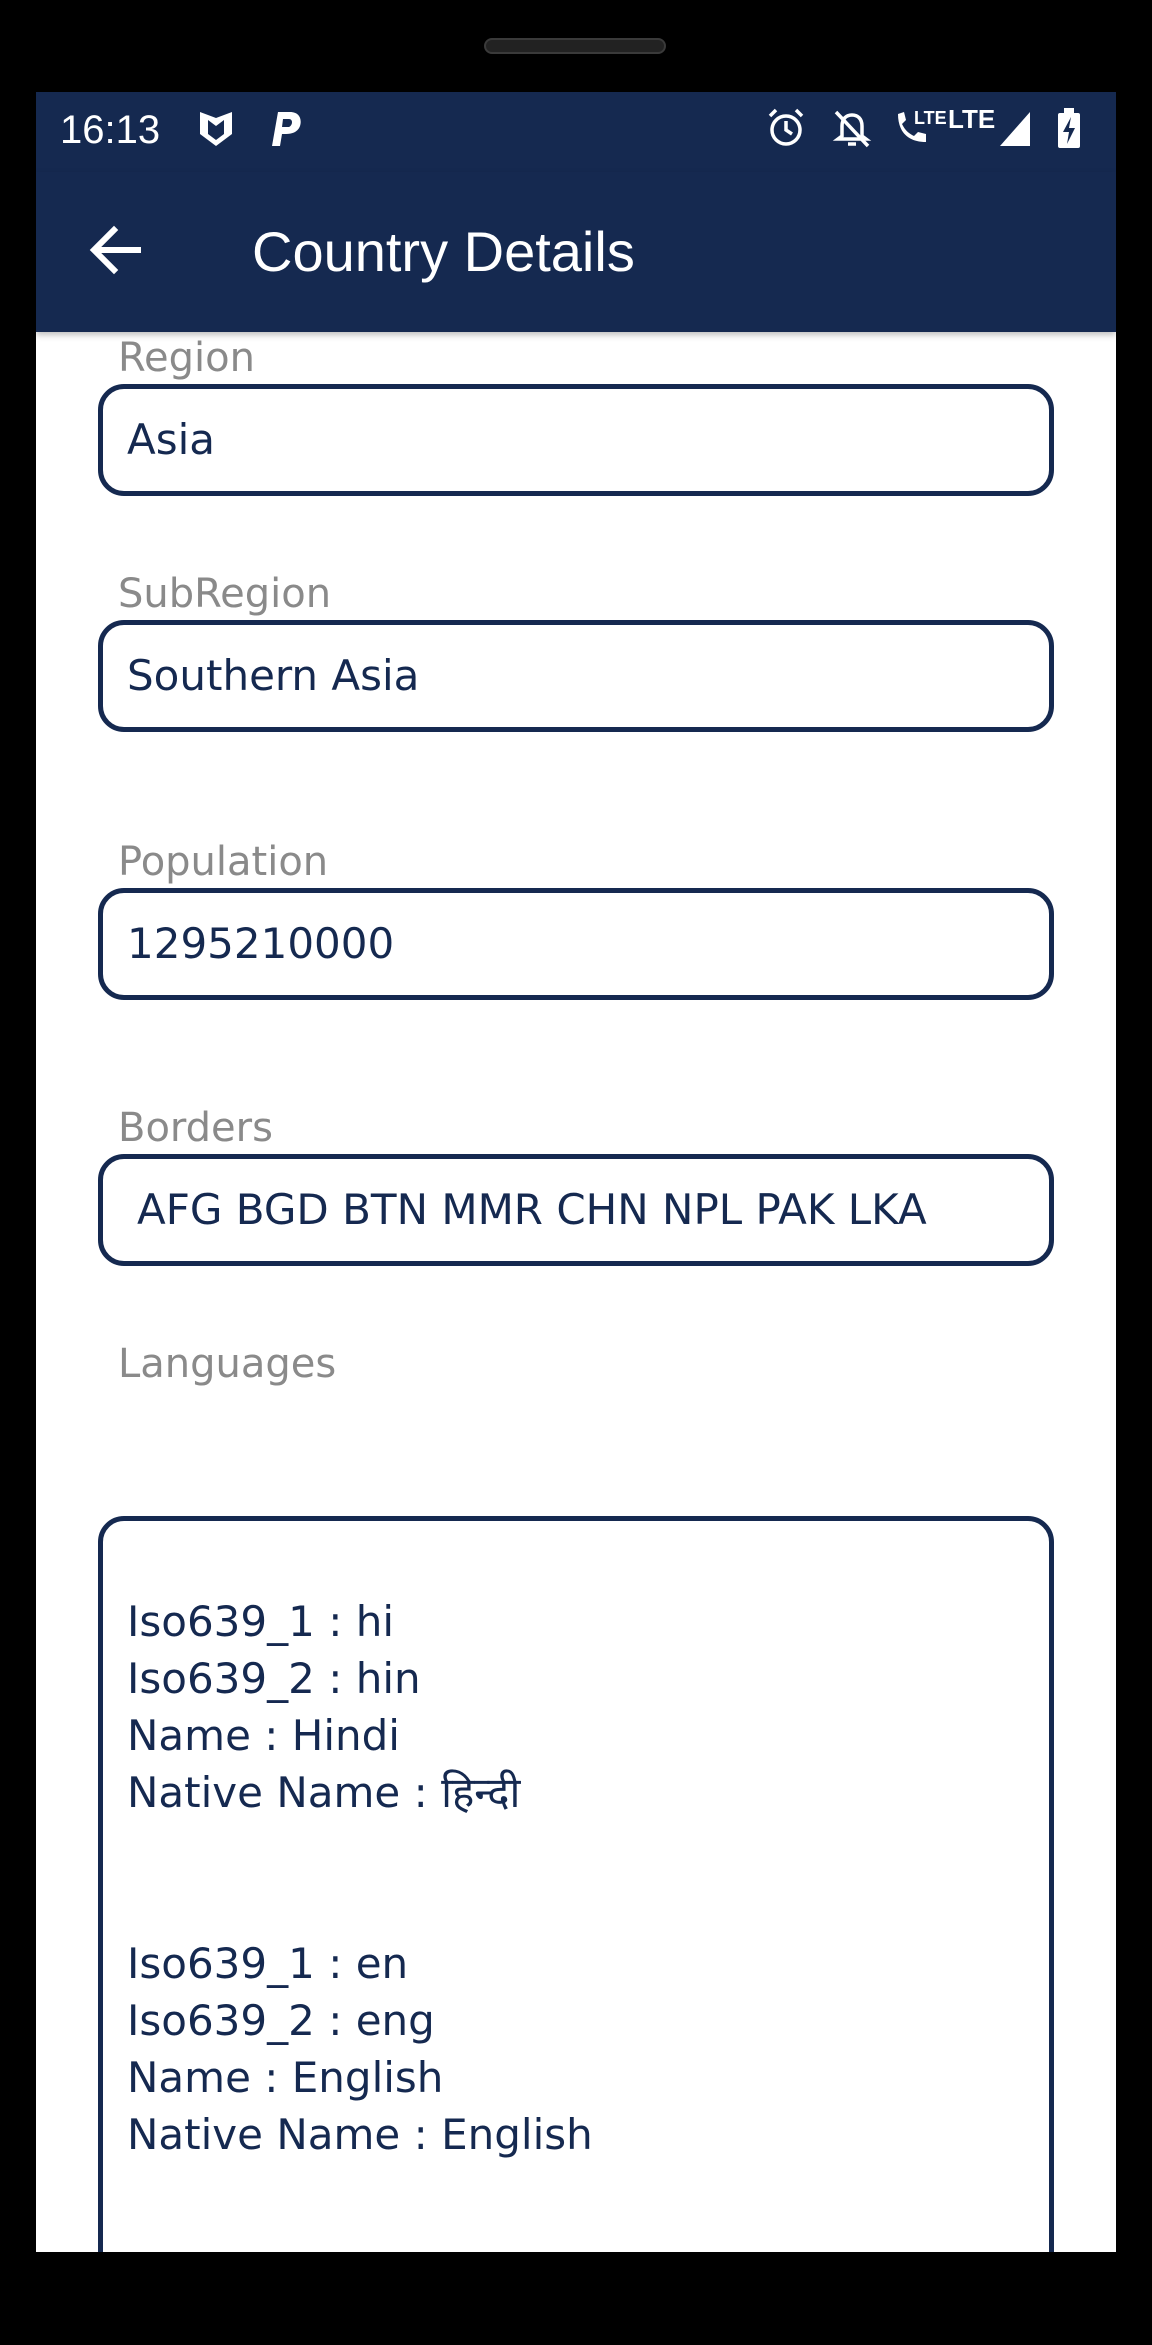 The image size is (1152, 2345). What do you see at coordinates (1015, 129) in the screenshot?
I see `lte-signal-icon` at bounding box center [1015, 129].